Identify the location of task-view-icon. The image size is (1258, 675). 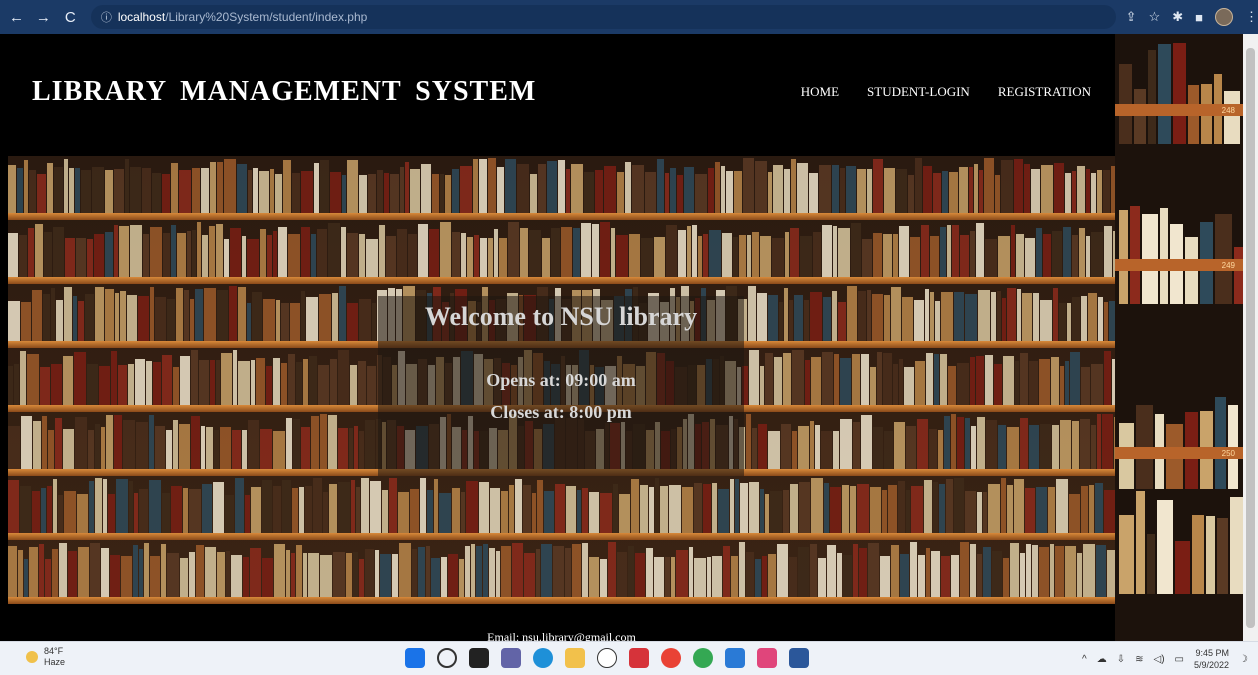
(479, 658).